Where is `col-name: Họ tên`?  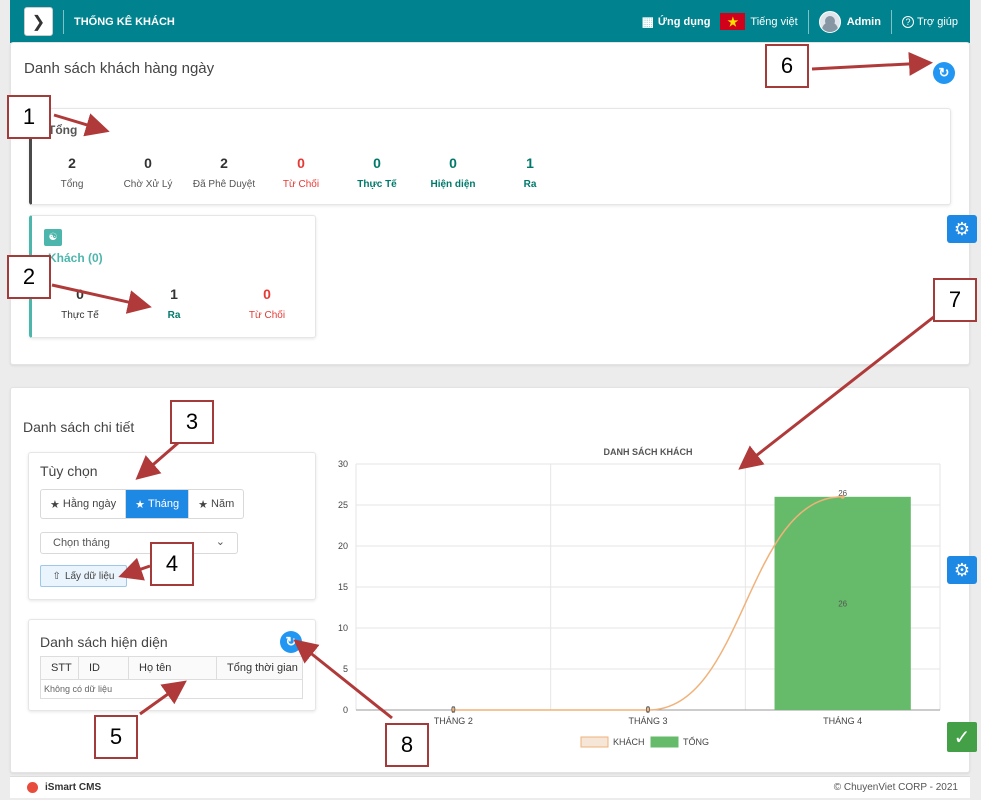 col-name: Họ tên is located at coordinates (172, 668).